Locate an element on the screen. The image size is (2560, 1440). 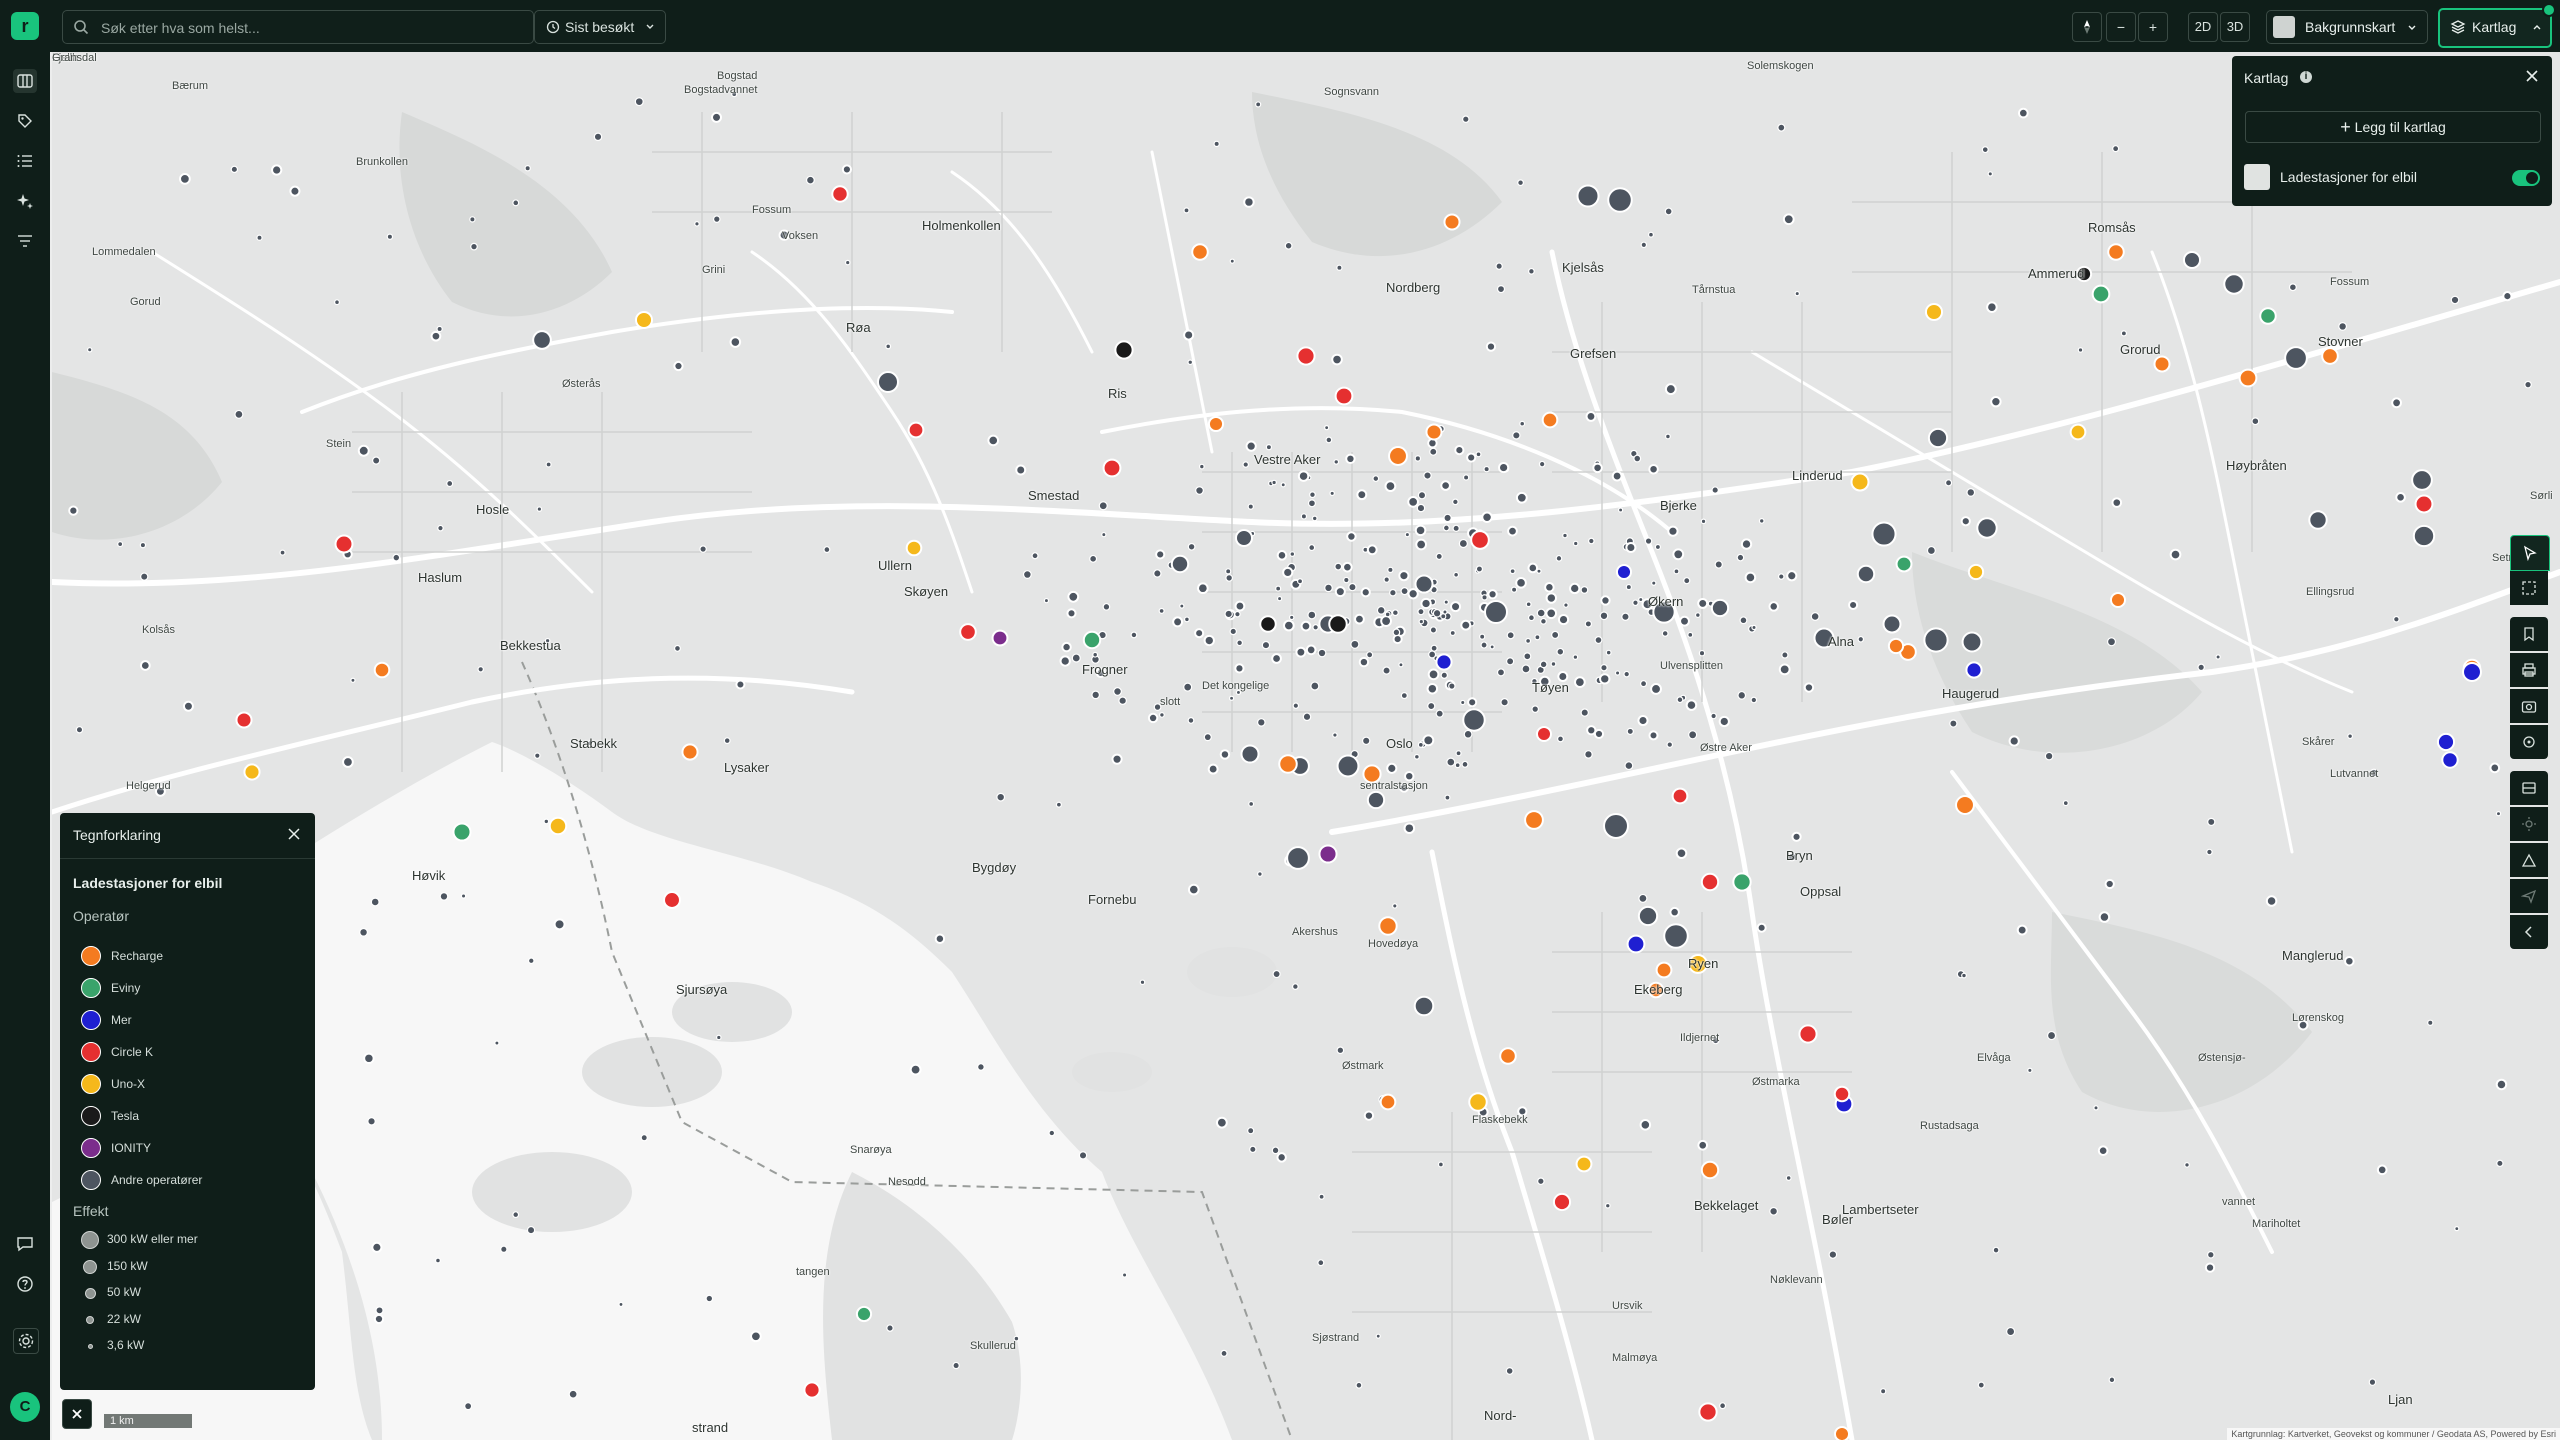
recent-visited-dropdown: Sist besøkt is located at coordinates (600, 27).